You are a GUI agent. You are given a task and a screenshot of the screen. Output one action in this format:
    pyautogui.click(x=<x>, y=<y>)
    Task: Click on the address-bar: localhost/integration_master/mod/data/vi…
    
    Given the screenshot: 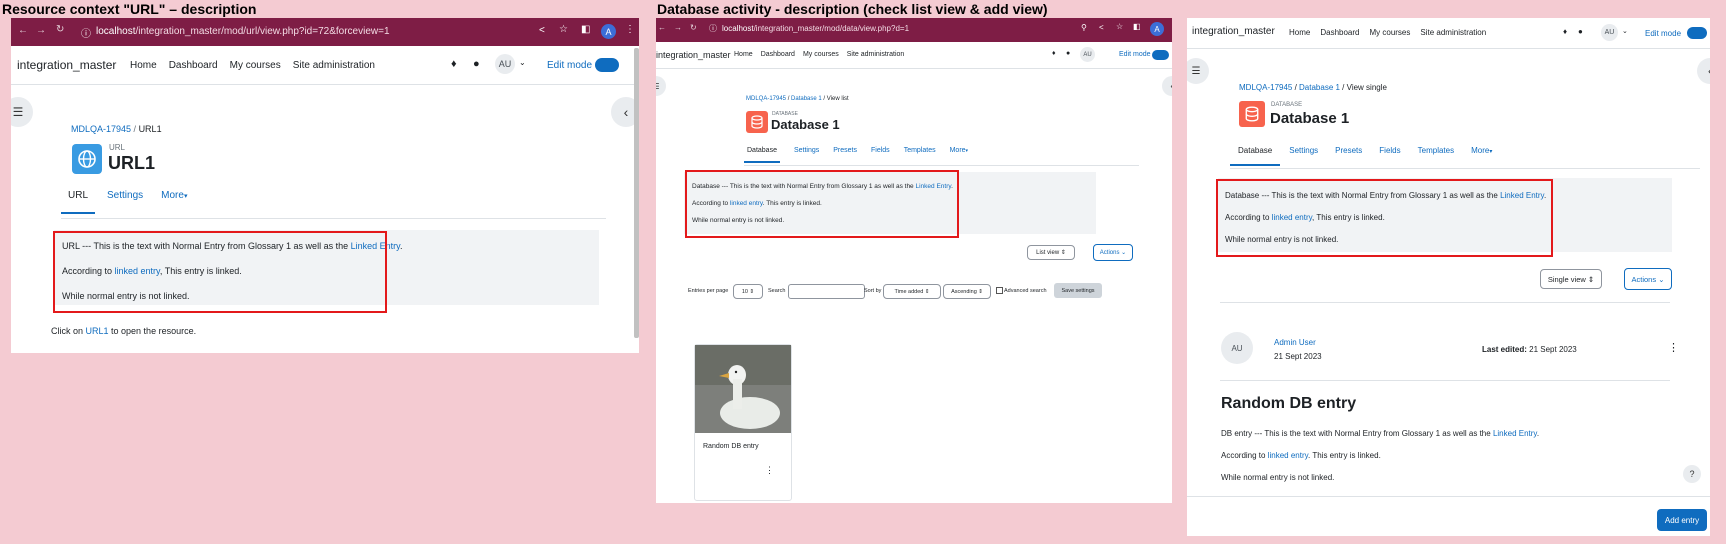 What is the action you would take?
    pyautogui.click(x=872, y=28)
    